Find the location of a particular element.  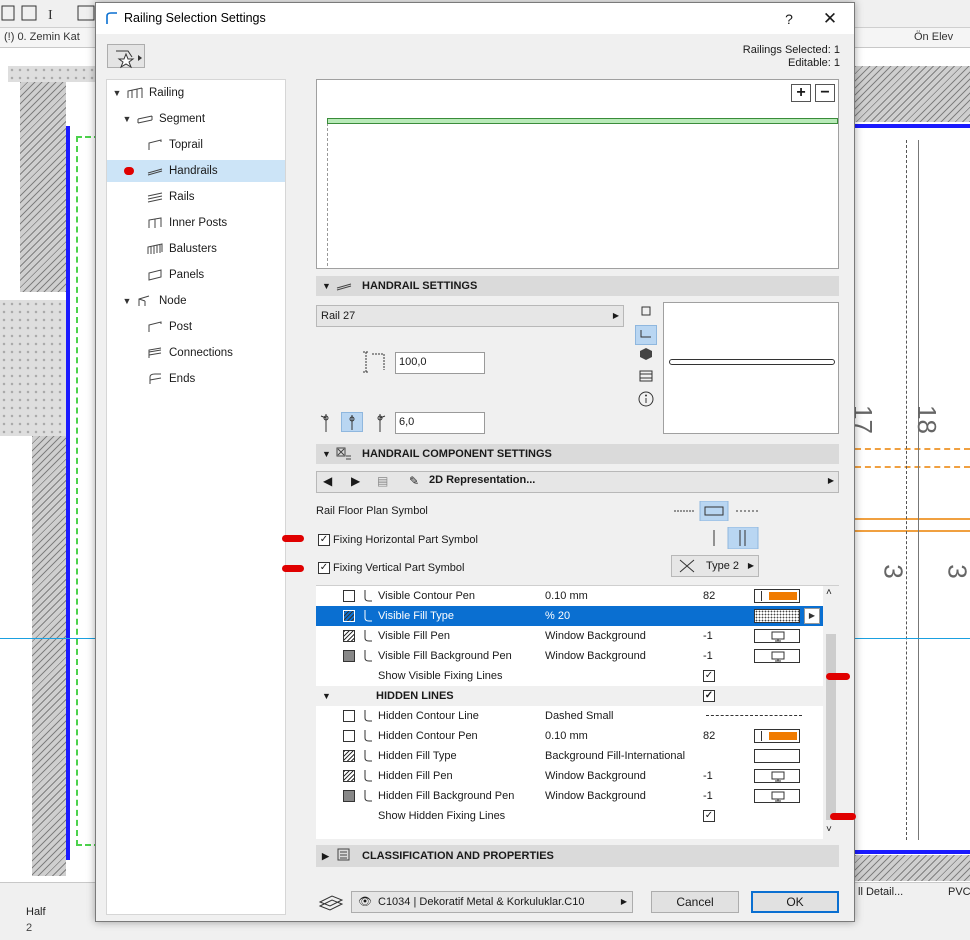

fill-type-menu-arrow: ▶ is located at coordinates (812, 616).